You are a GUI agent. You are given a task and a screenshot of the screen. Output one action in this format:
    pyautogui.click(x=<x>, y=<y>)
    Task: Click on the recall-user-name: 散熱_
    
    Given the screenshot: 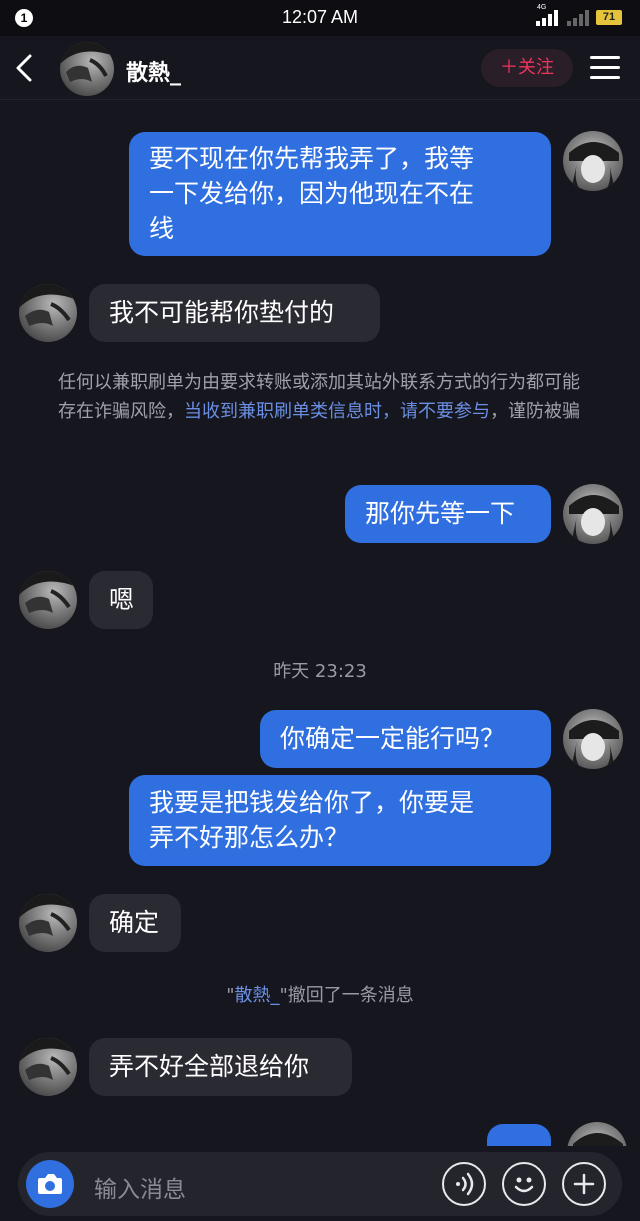 What is the action you would take?
    pyautogui.click(x=257, y=995)
    